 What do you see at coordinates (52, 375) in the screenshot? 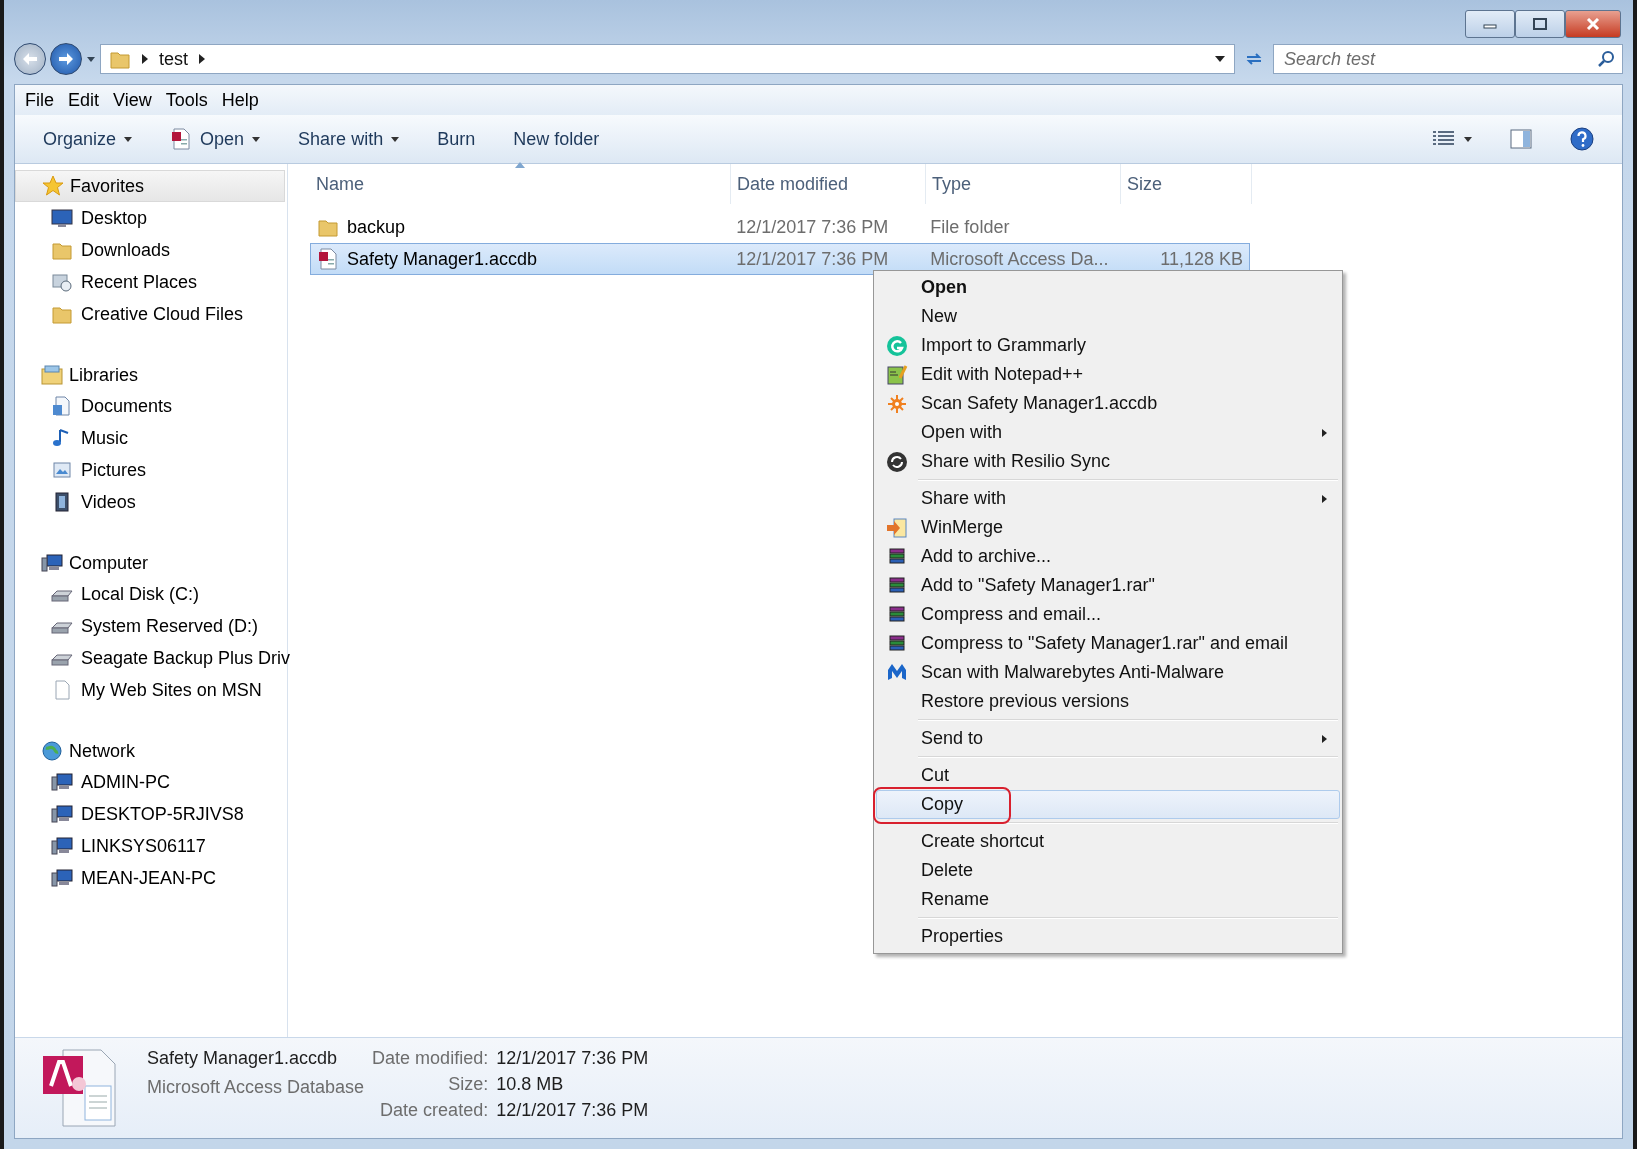
I see `library-icon` at bounding box center [52, 375].